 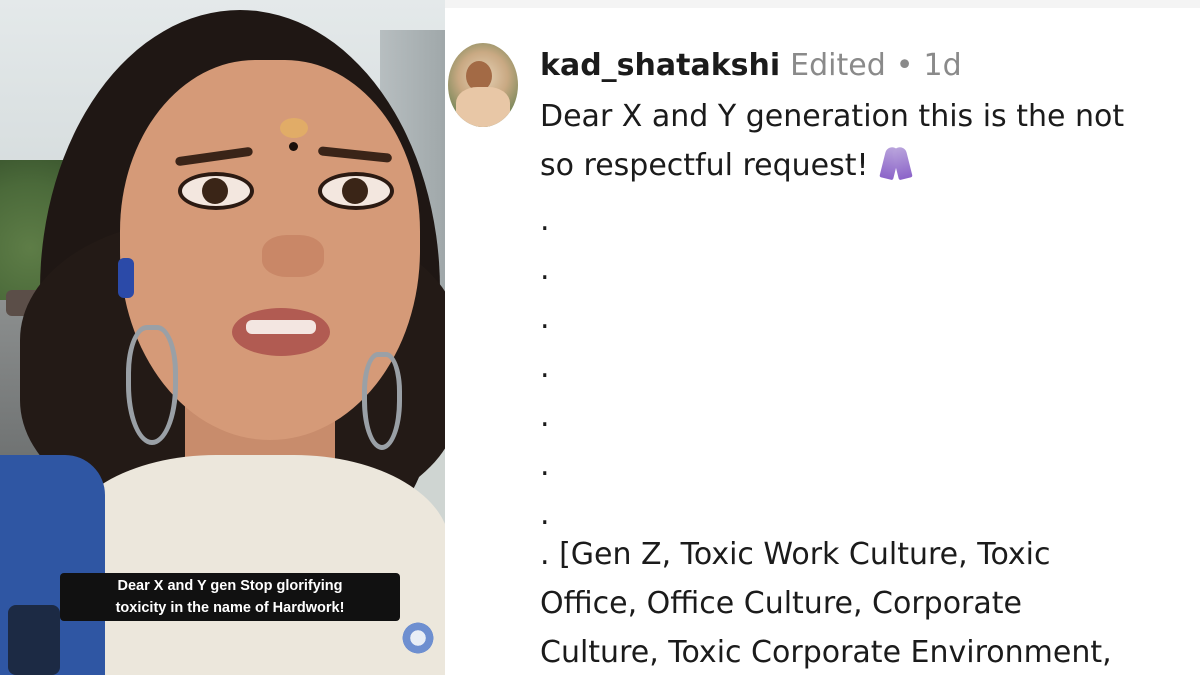 What do you see at coordinates (230, 586) in the screenshot?
I see `caption-line-1: Dear X and Y gen Stop glorifying` at bounding box center [230, 586].